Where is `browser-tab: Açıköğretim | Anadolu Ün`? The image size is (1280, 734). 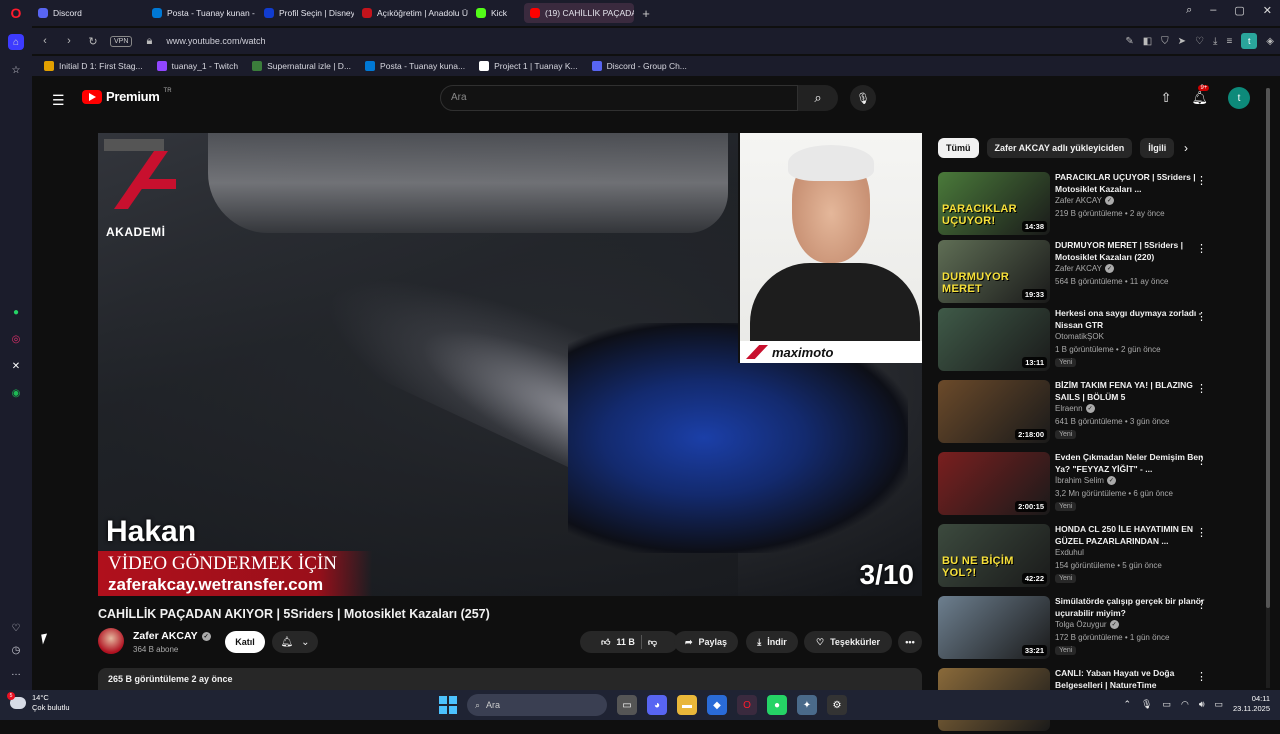 browser-tab: Açıköğretim | Anadolu Ün is located at coordinates (412, 13).